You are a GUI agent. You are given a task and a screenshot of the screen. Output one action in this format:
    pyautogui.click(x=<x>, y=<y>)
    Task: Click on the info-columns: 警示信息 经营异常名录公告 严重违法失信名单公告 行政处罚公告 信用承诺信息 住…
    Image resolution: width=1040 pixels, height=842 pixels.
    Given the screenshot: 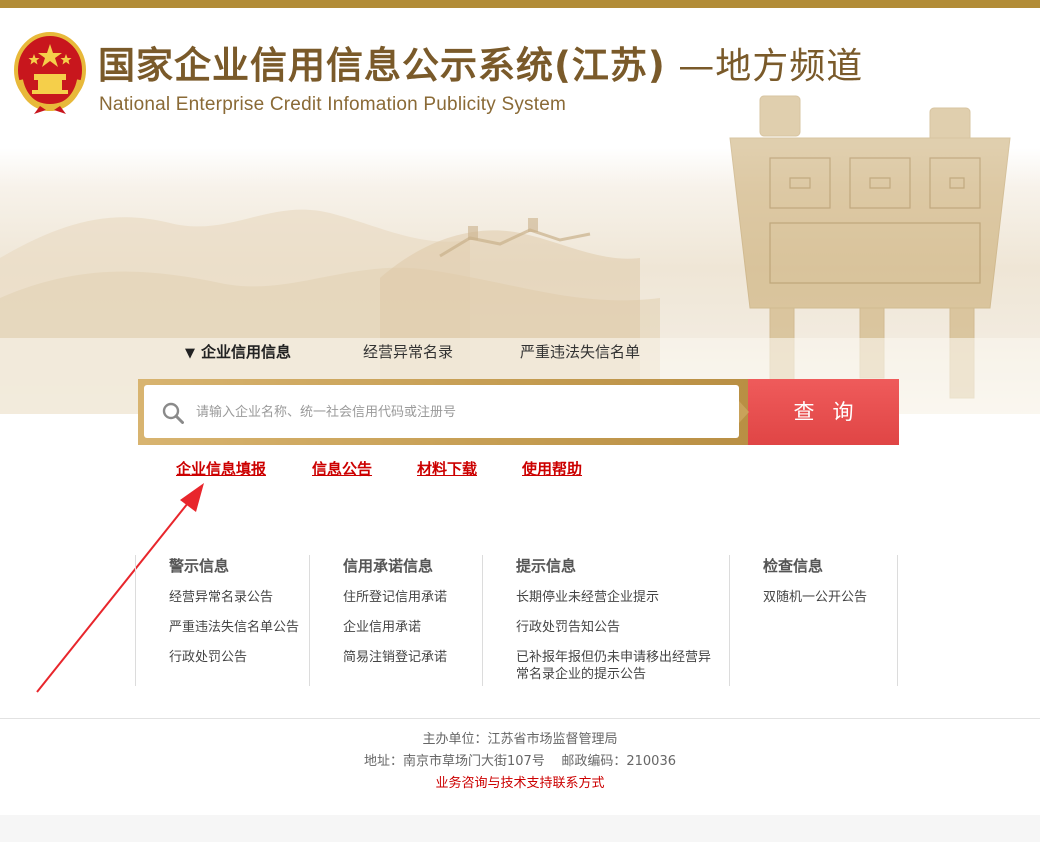 What is the action you would take?
    pyautogui.click(x=517, y=620)
    